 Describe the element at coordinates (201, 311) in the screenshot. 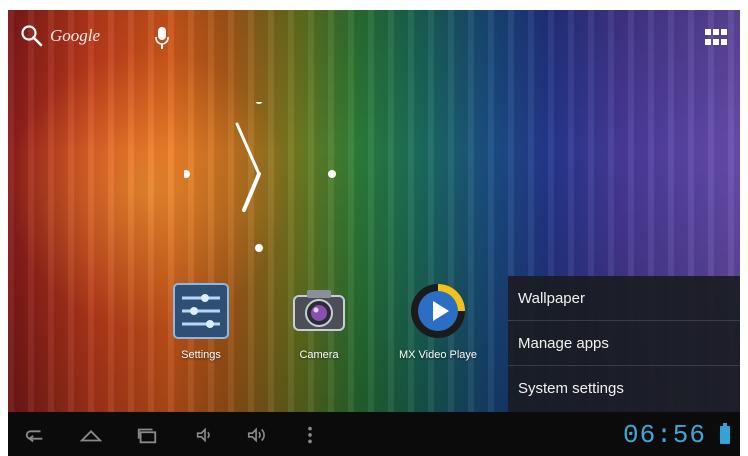

I see `settings-icon` at that location.